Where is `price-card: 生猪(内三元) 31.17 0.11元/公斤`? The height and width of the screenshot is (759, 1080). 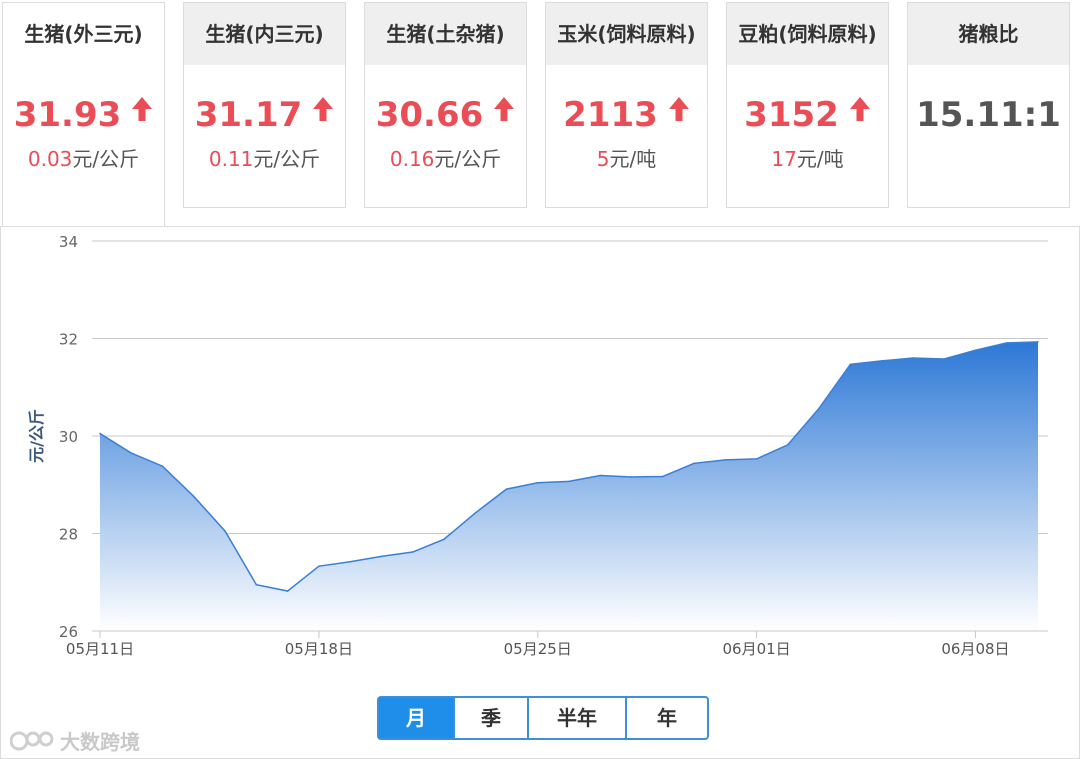 price-card: 生猪(内三元) 31.17 0.11元/公斤 is located at coordinates (264, 105).